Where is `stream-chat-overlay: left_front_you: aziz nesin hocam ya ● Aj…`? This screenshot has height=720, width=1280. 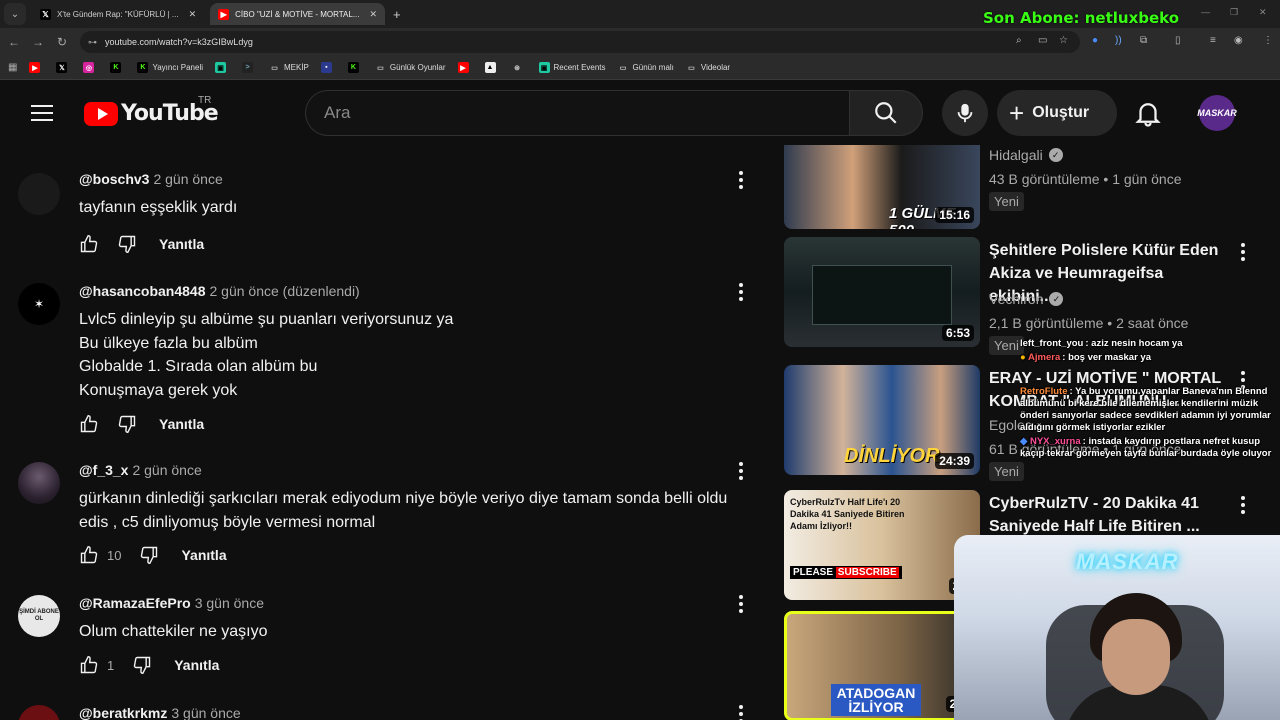 stream-chat-overlay: left_front_you: aziz nesin hocam ya ● Aj… is located at coordinates (1150, 428).